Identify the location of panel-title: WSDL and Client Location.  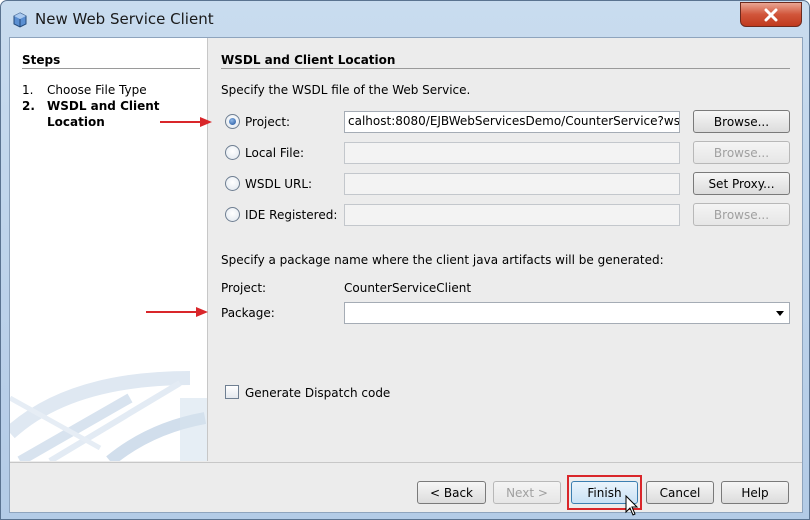
(308, 60).